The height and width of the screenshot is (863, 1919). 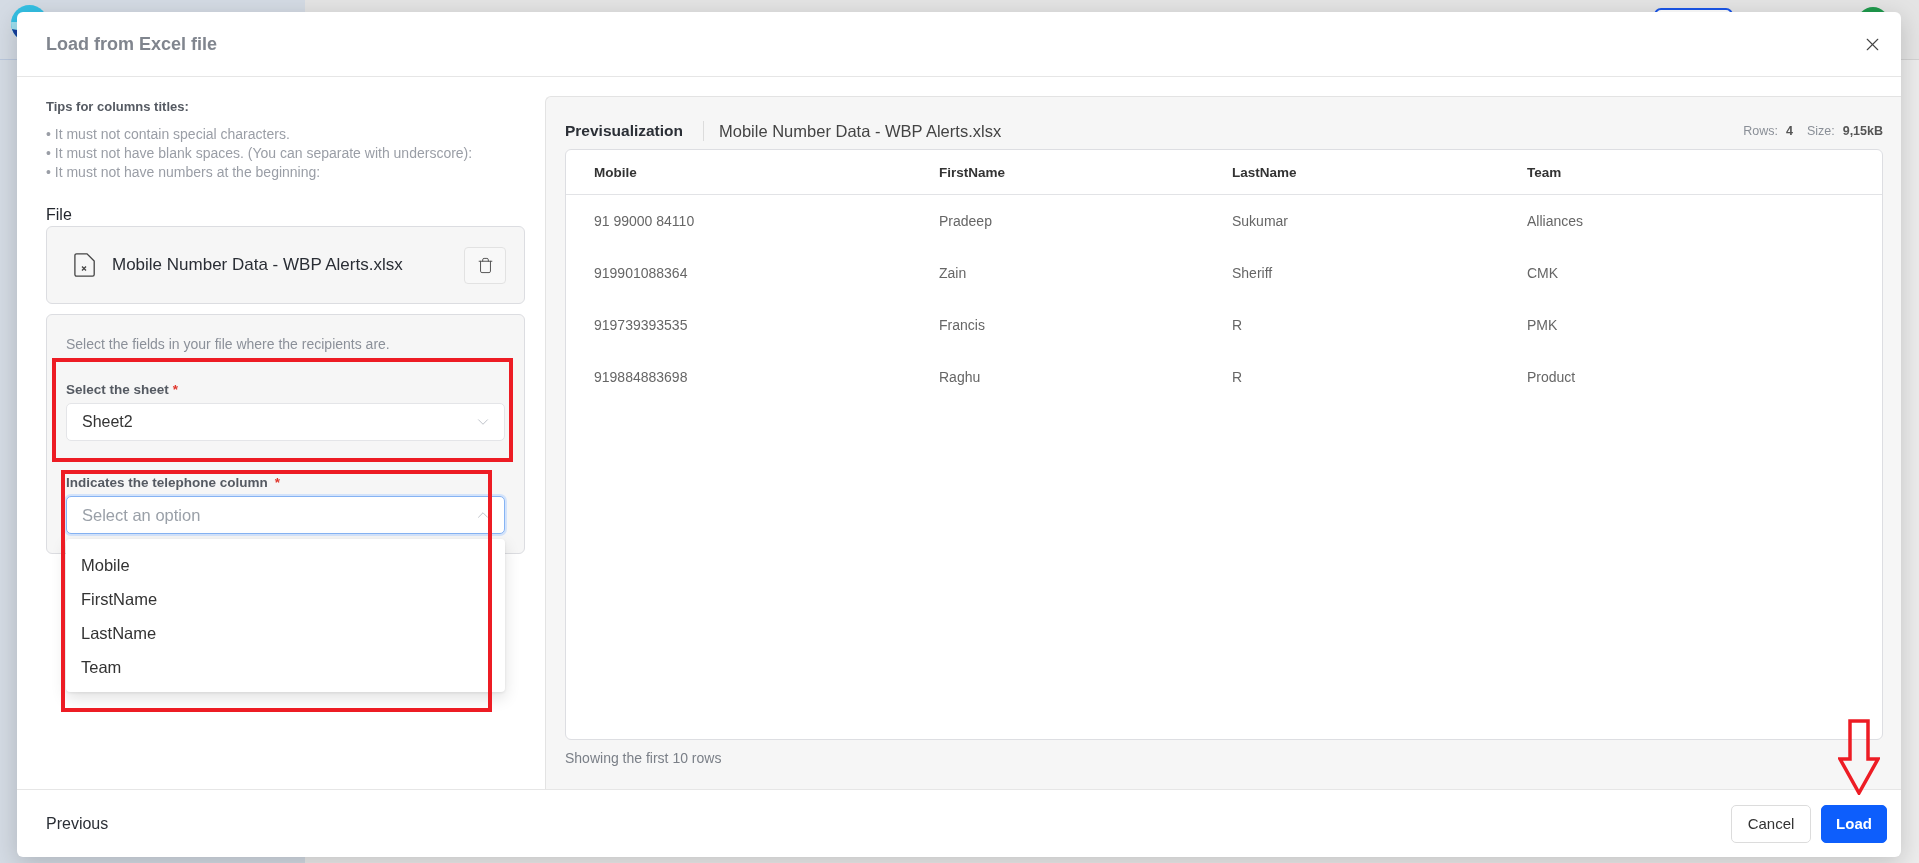 What do you see at coordinates (1543, 273) in the screenshot?
I see `table-cell-text: CMK` at bounding box center [1543, 273].